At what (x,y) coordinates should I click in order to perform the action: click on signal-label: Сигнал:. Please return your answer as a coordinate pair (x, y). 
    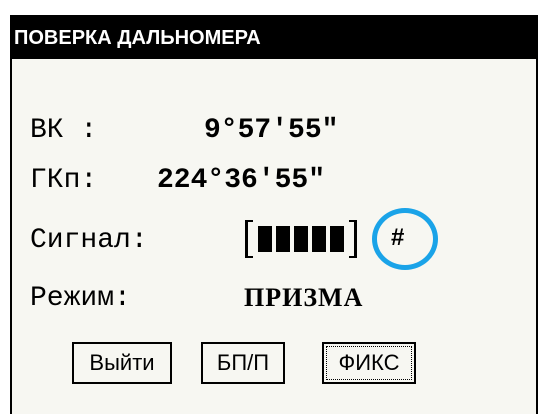
    Looking at the image, I should click on (89, 240).